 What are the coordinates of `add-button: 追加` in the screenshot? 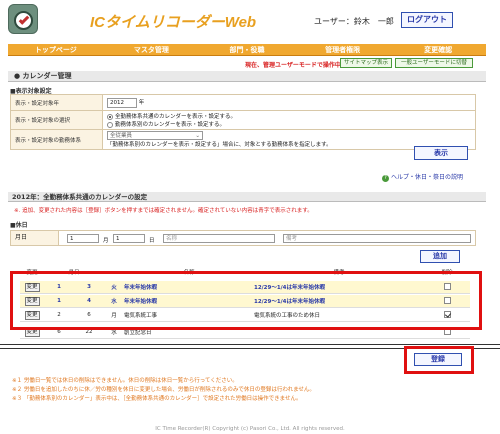 It's located at (440, 256).